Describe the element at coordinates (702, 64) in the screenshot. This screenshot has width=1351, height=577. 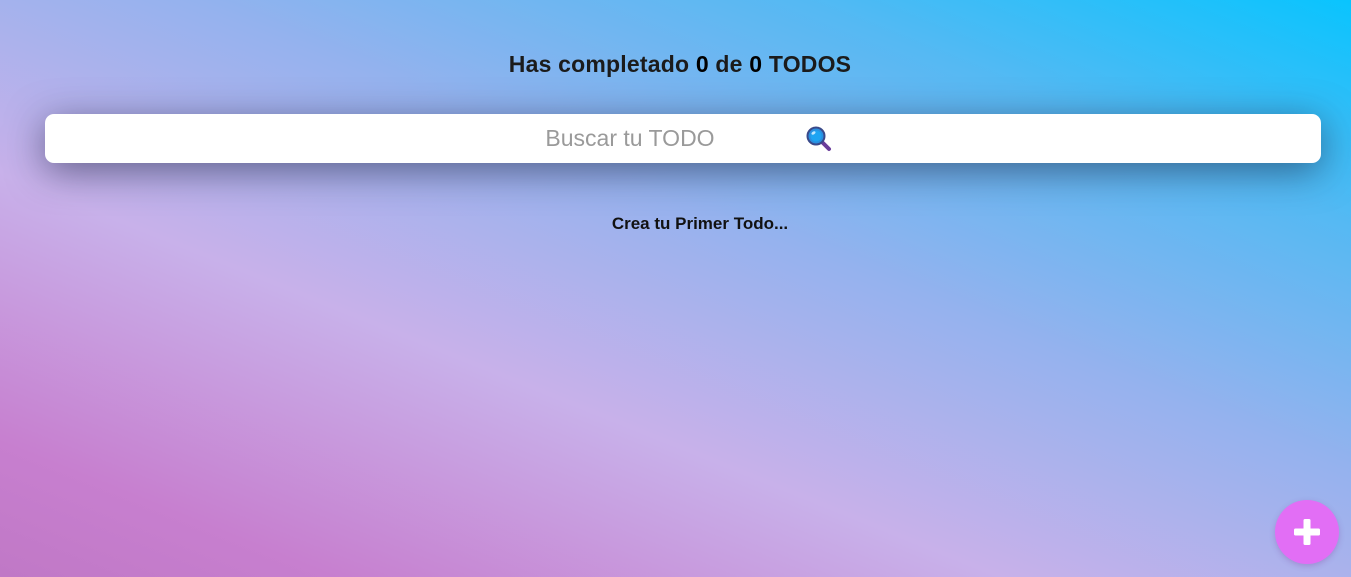
I see `completed-count: 0` at that location.